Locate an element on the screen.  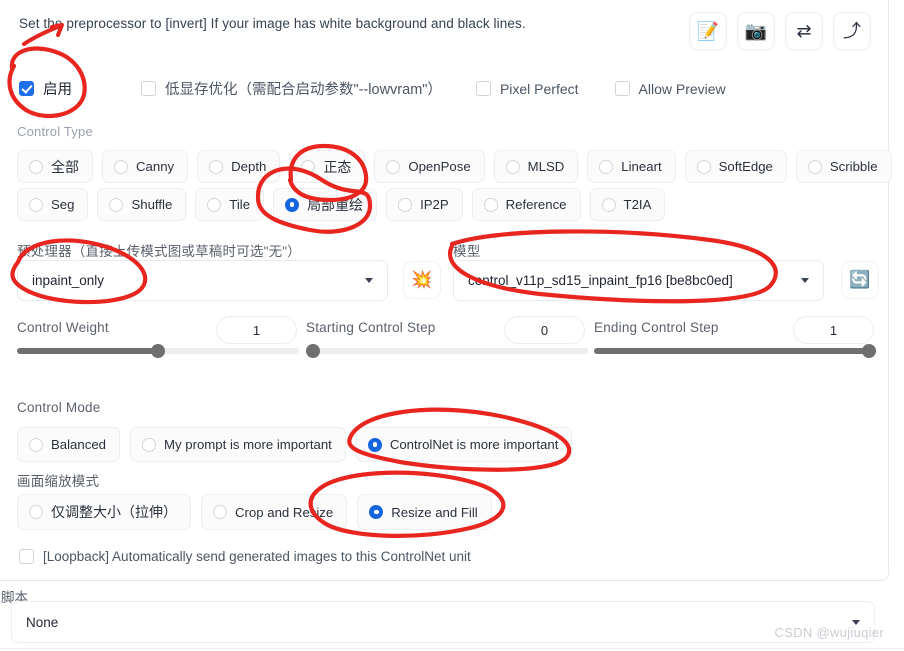
control-mode-option-balanced: Balanced is located at coordinates (68, 444).